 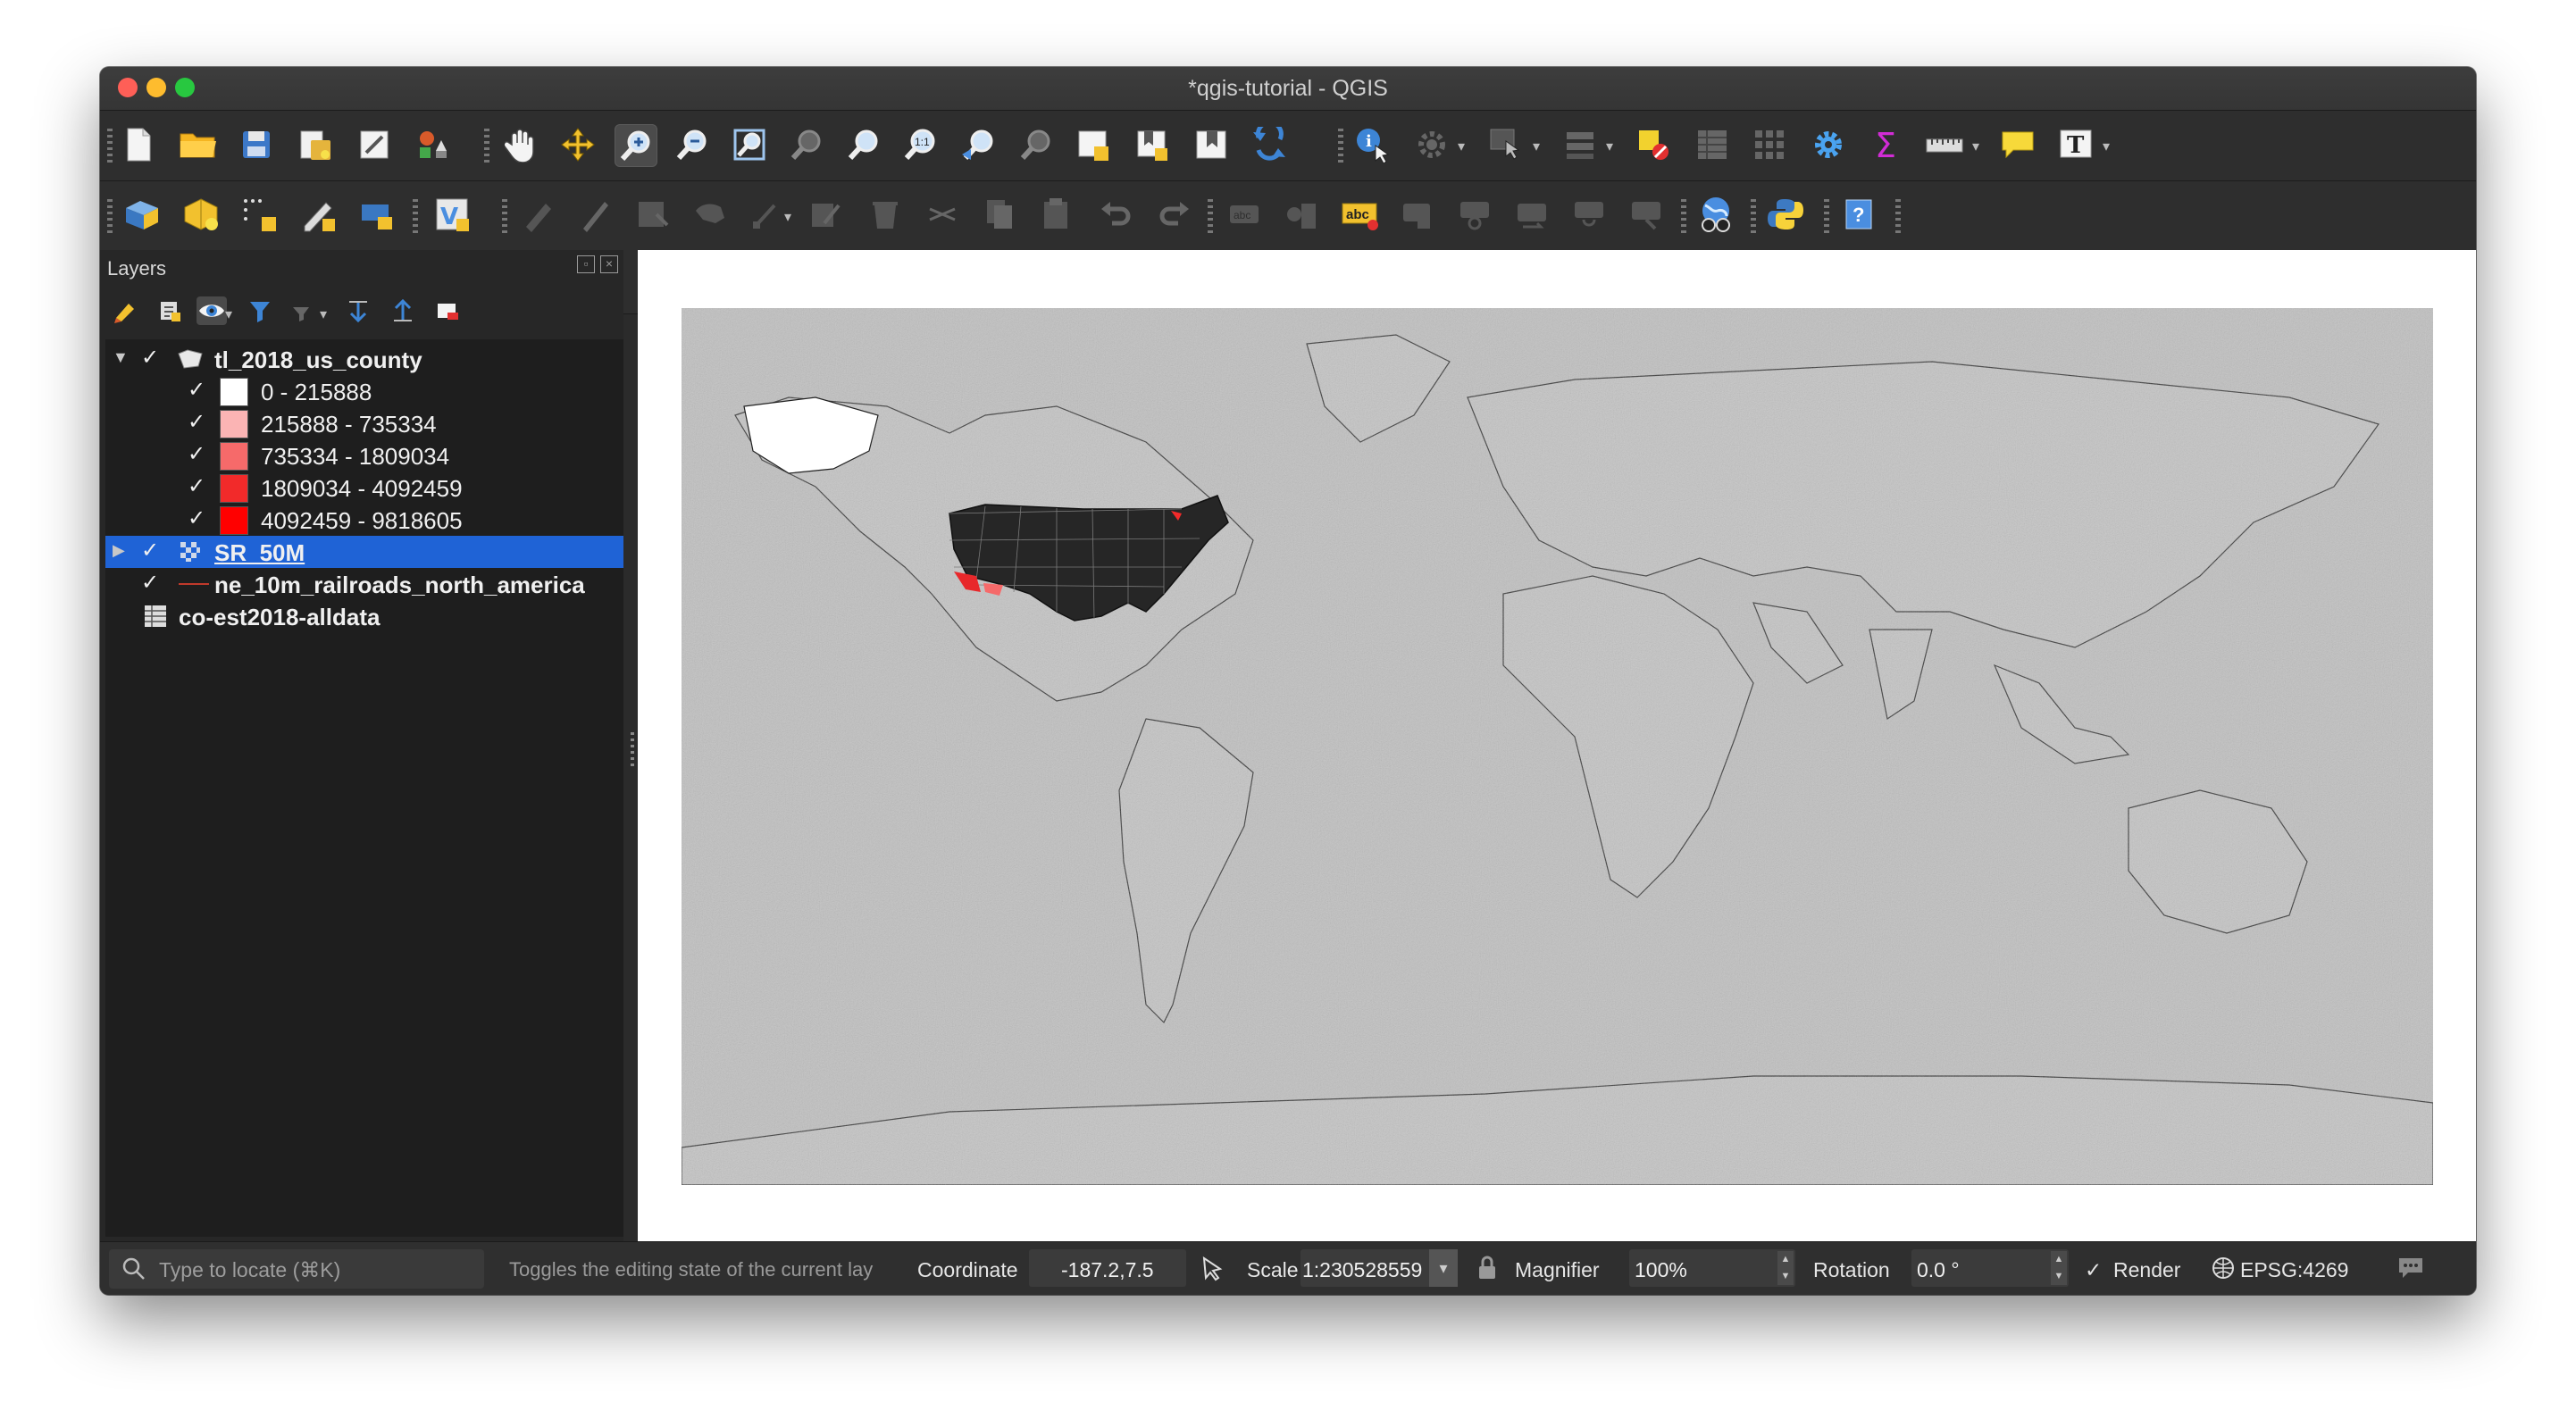 What do you see at coordinates (636, 145) in the screenshot?
I see `zoom-in-icon` at bounding box center [636, 145].